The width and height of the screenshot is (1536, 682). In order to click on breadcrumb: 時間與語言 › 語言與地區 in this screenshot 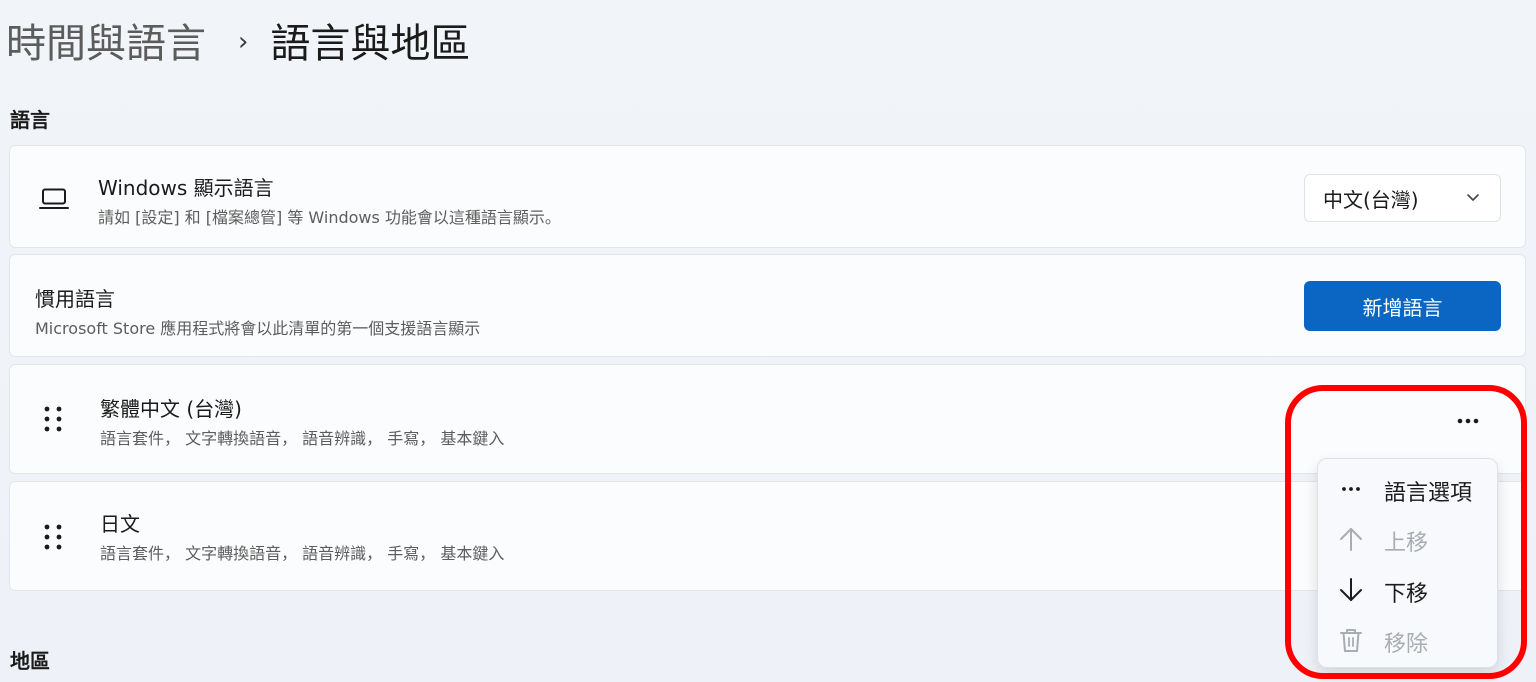, I will do `click(238, 44)`.